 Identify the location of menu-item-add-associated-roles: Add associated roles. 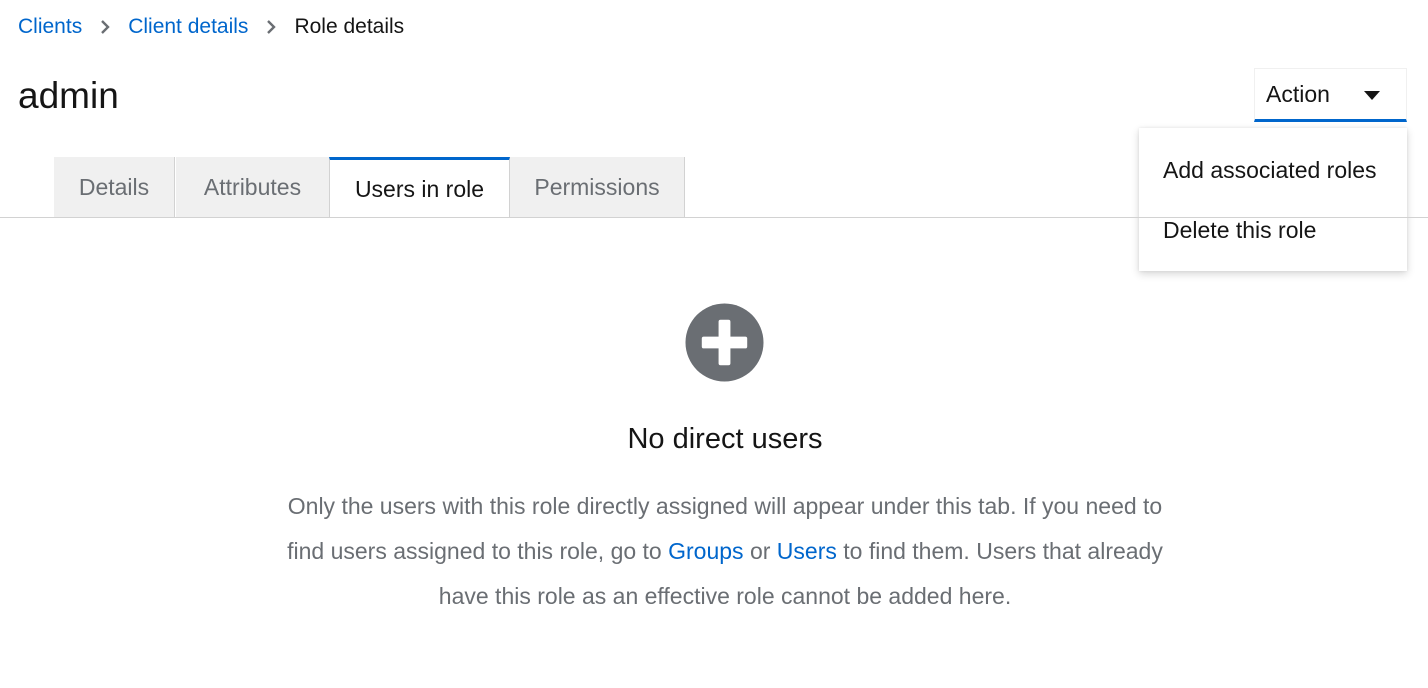
(1273, 170).